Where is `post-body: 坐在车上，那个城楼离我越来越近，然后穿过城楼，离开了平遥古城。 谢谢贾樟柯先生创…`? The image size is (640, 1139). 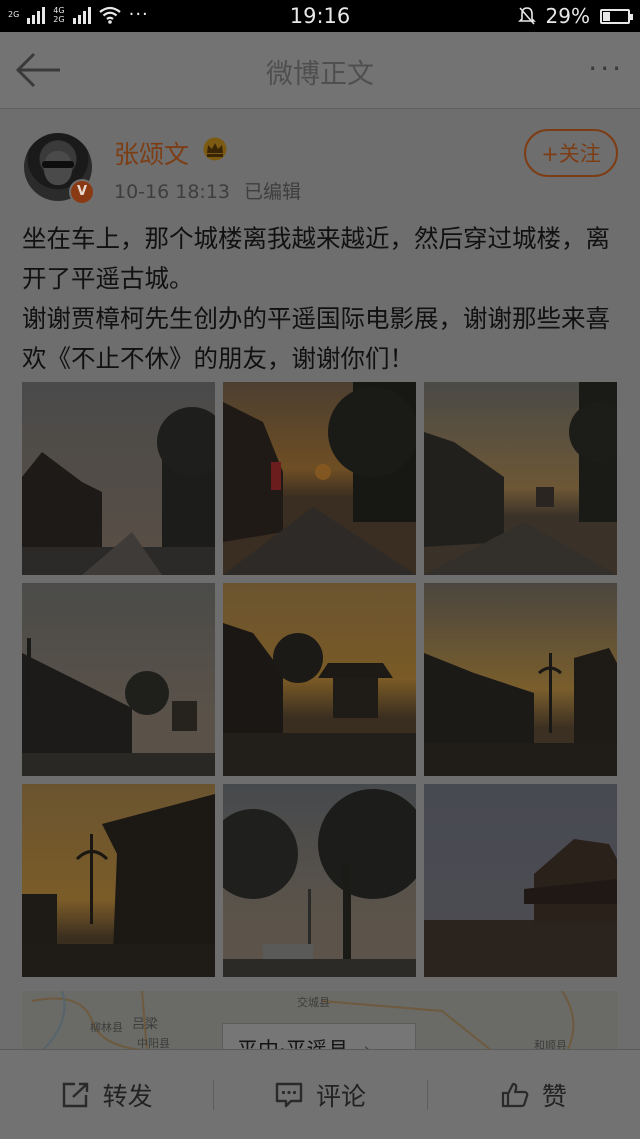
post-body: 坐在车上，那个城楼离我越来越近，然后穿过城楼，离开了平遥古城。 谢谢贾樟柯先生创… is located at coordinates (322, 299).